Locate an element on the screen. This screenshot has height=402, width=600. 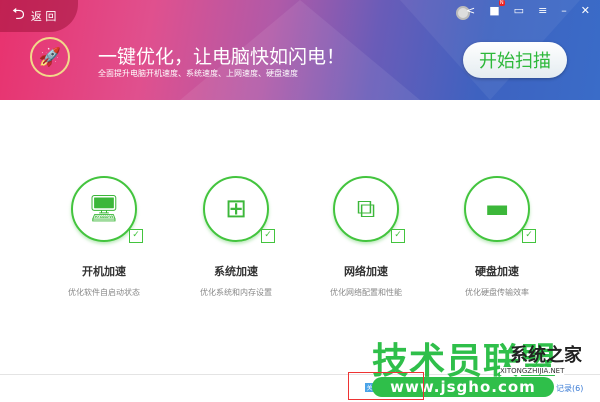
rocket-icon: 🚀 is located at coordinates (50, 57).